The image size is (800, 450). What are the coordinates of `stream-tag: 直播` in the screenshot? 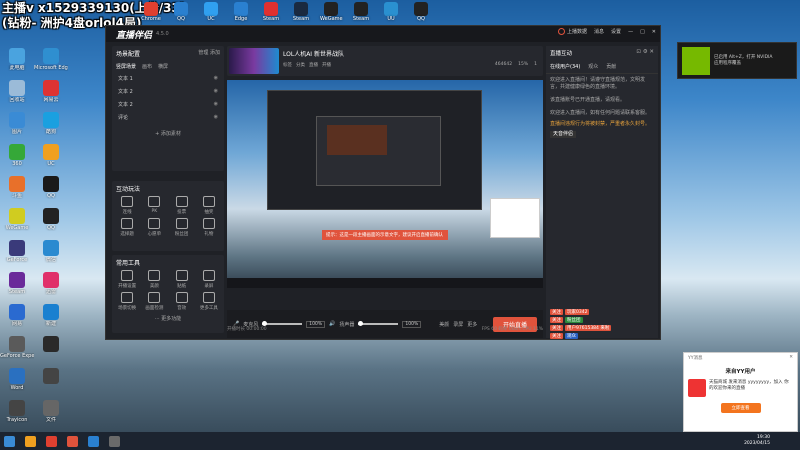 It's located at (313, 65).